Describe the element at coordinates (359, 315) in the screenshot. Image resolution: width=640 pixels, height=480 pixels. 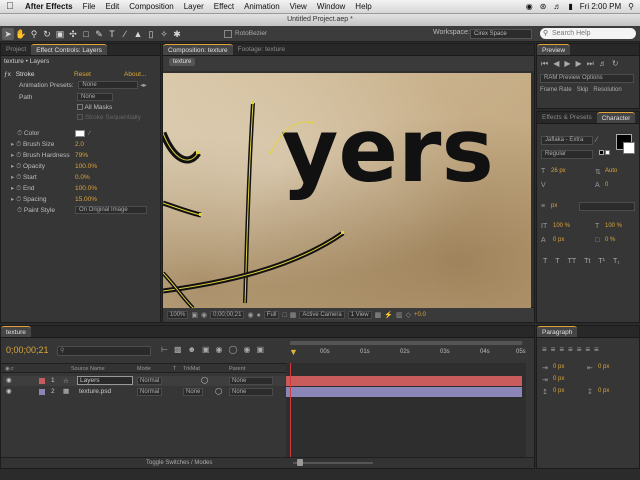
I see `views-select: 1 View` at that location.